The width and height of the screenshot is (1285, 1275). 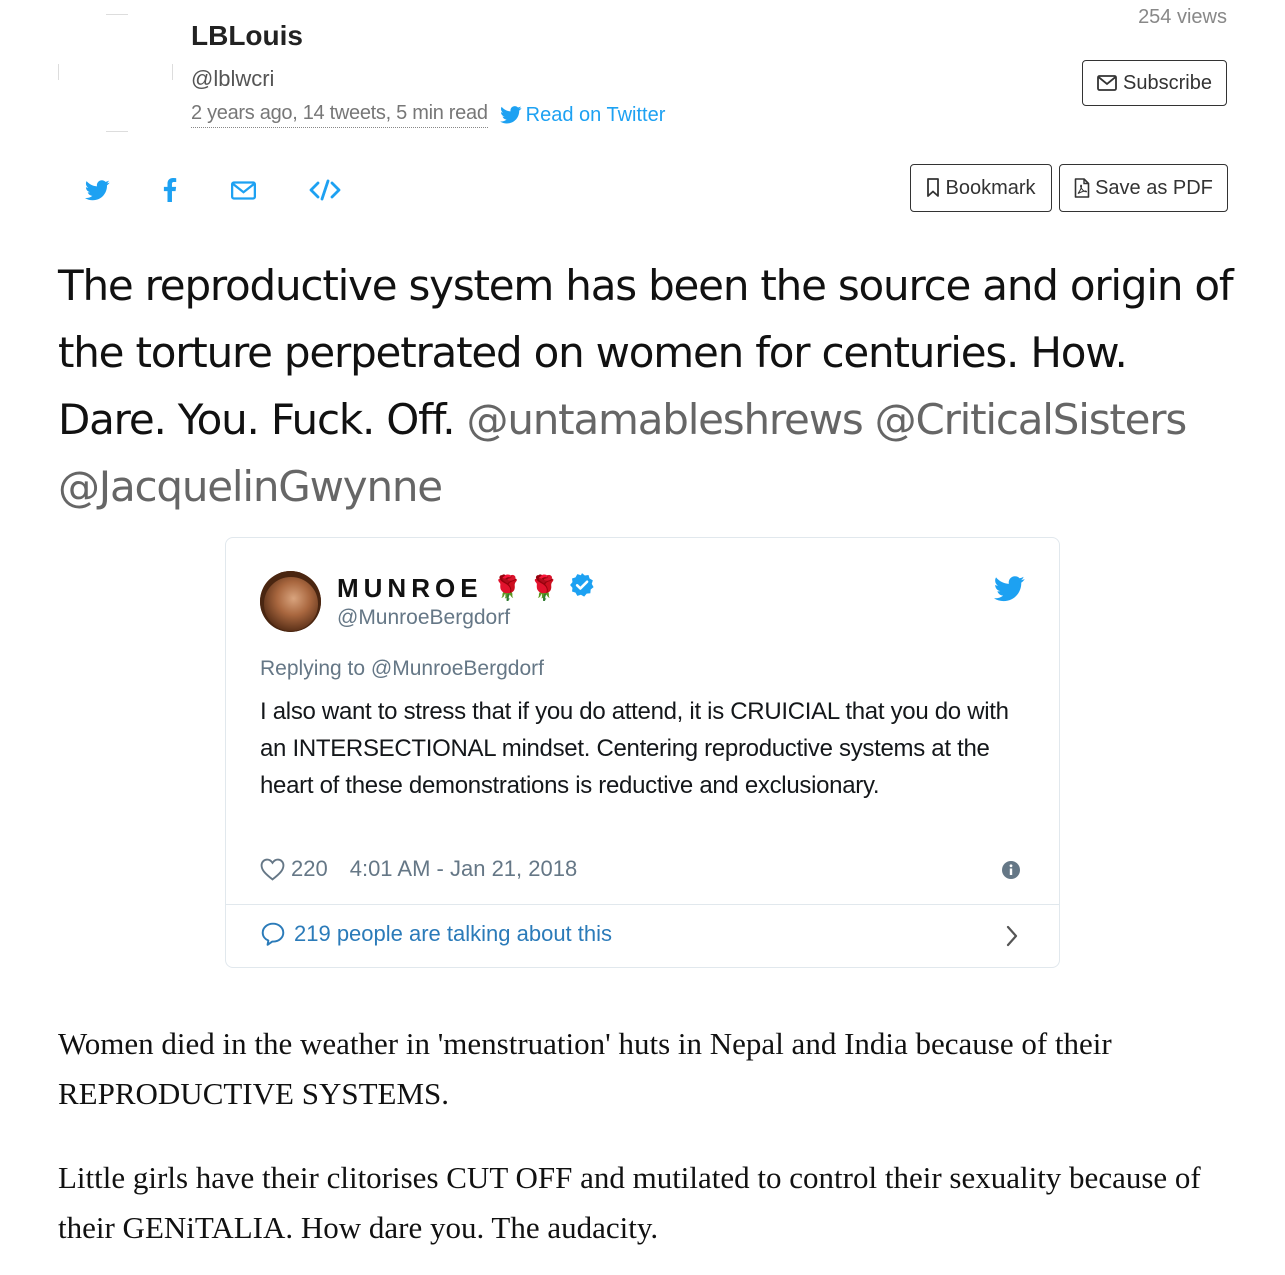 I want to click on rose-emoji-icons: 🌹 🌹, so click(x=525, y=588).